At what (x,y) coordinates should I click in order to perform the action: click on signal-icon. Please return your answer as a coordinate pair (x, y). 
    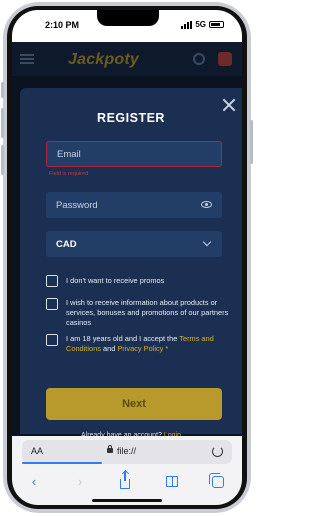
    Looking at the image, I should click on (187, 24).